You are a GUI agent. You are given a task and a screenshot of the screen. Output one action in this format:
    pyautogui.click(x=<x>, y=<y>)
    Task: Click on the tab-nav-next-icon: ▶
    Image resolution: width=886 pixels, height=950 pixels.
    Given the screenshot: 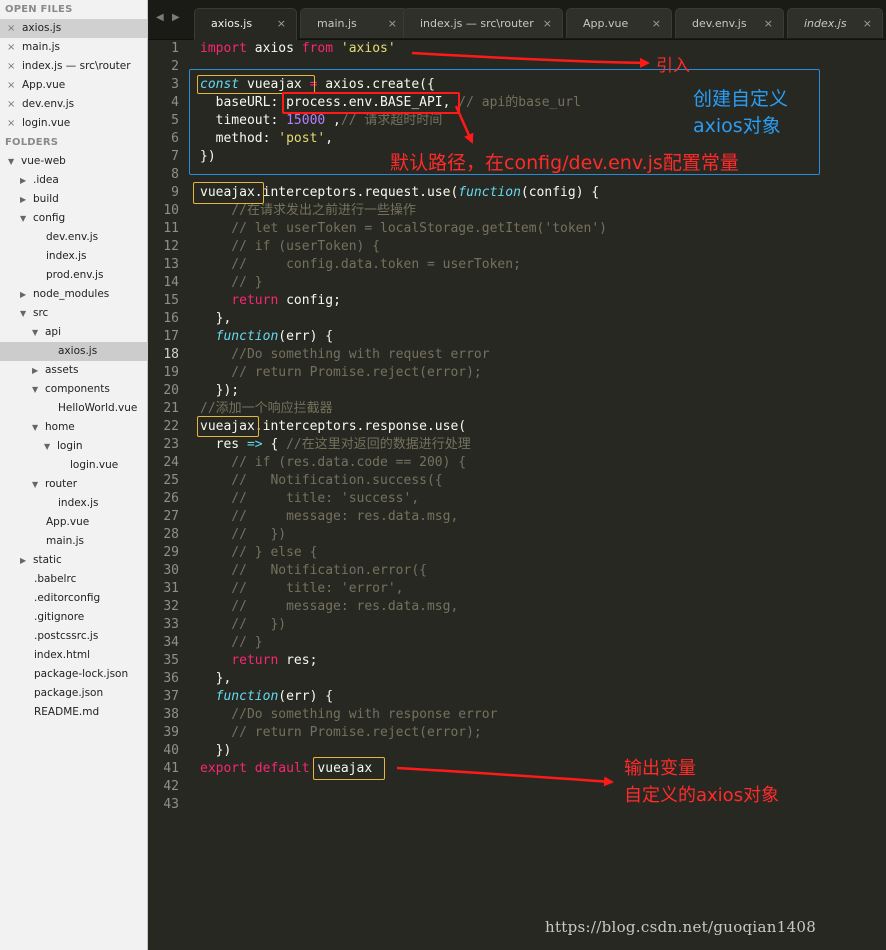 What is the action you would take?
    pyautogui.click(x=176, y=17)
    